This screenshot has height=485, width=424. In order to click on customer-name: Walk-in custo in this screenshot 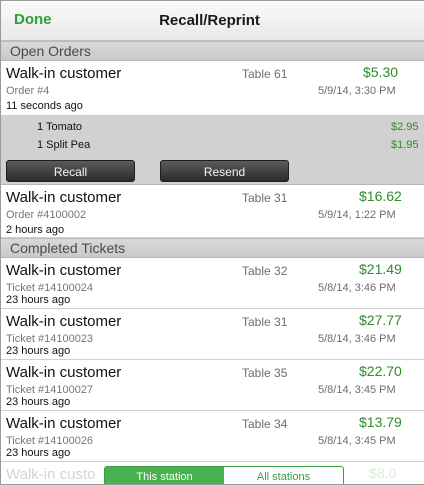, I will do `click(51, 474)`.